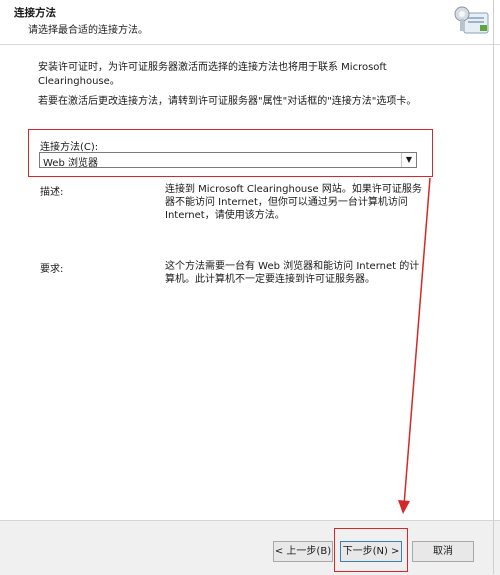 The height and width of the screenshot is (575, 500). I want to click on page-title: 连接方法, so click(35, 13).